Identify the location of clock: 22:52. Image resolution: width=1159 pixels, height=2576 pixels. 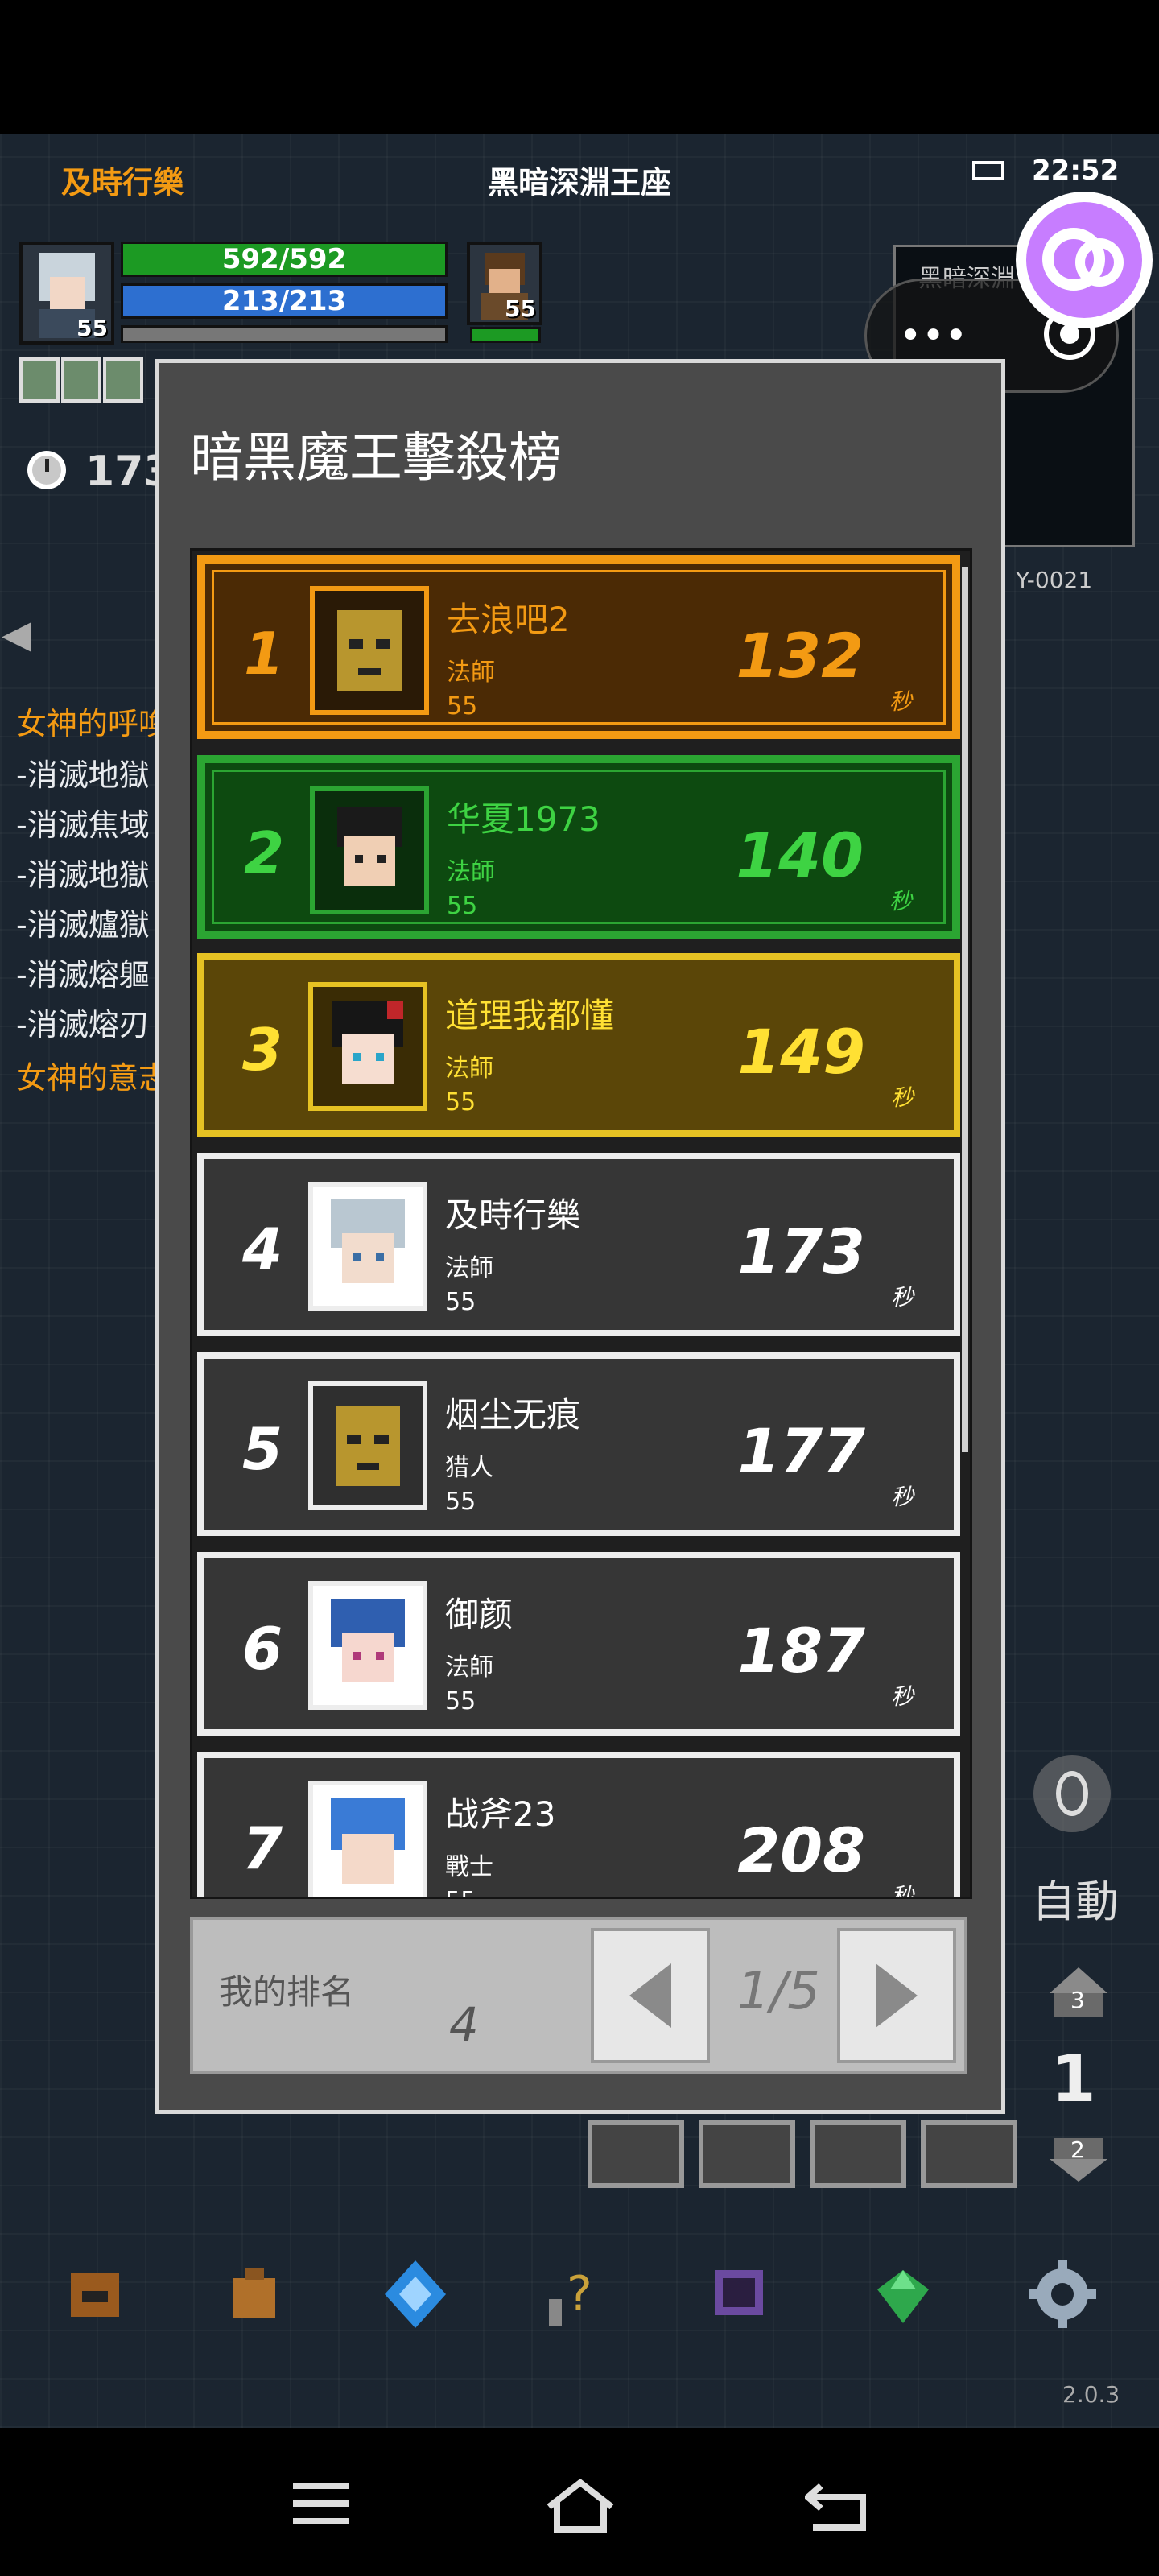
(1076, 171).